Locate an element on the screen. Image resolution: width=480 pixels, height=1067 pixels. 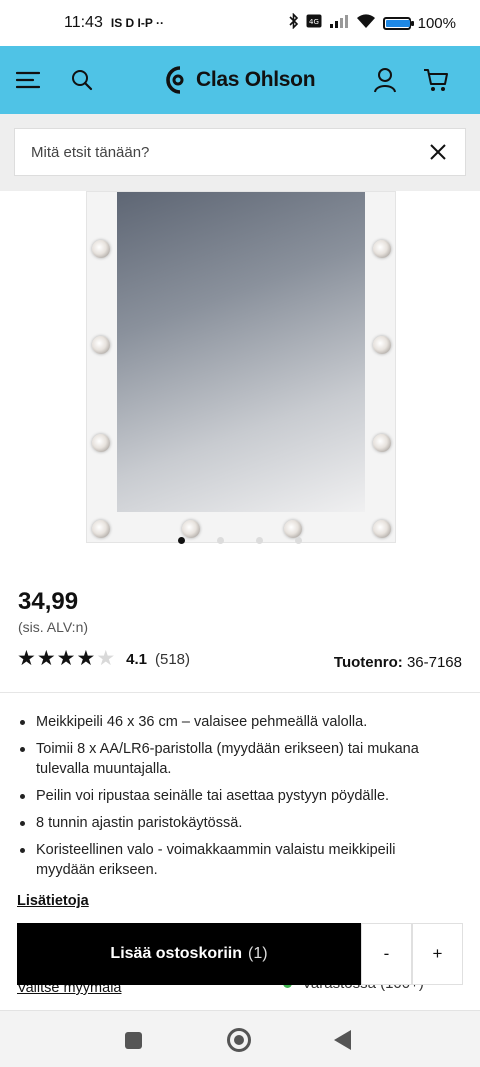
product-rating: ★★★★★ 4.1 (518) is located at coordinates (104, 658).